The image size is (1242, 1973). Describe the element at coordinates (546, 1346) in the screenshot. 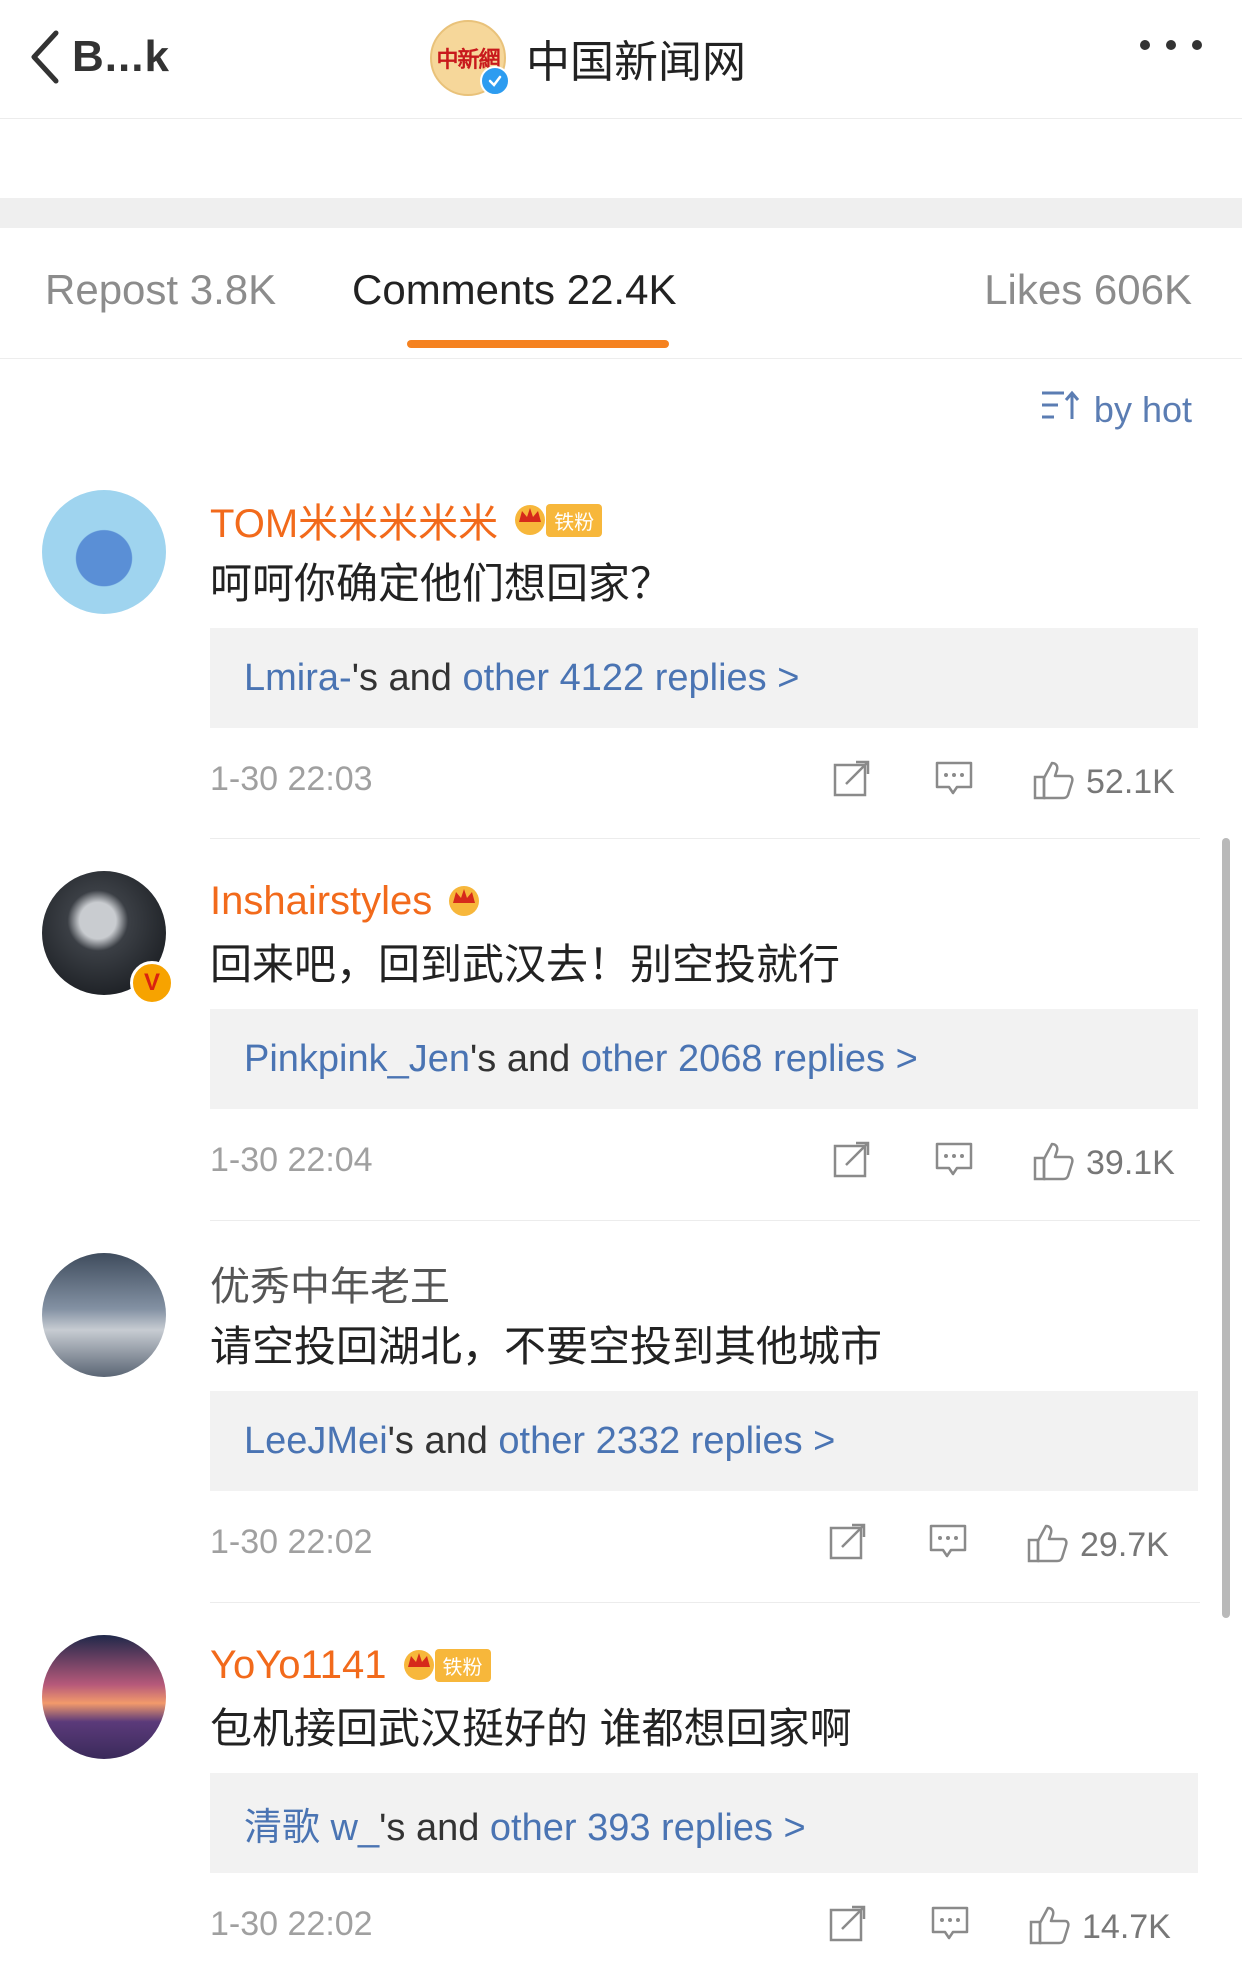

I see `comment-text: 请空投回湖北，不要空投到其他城市` at that location.